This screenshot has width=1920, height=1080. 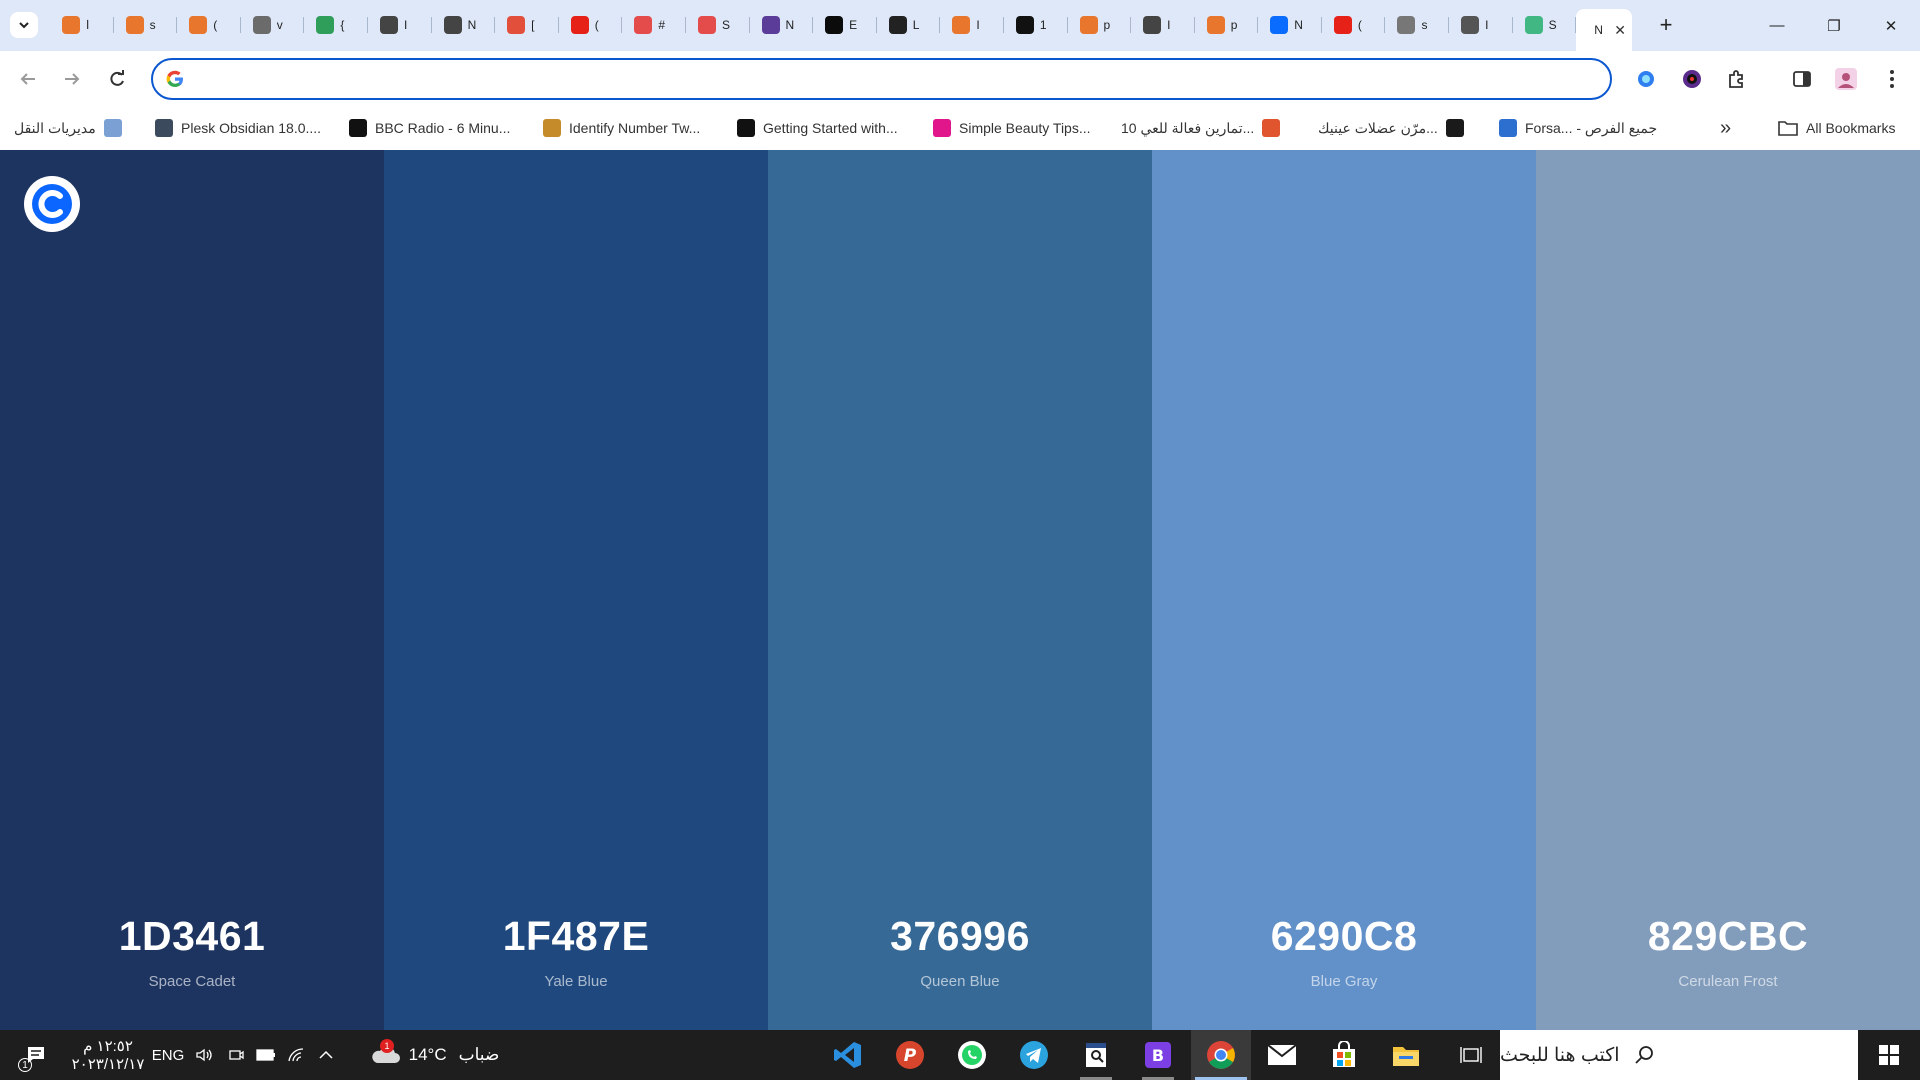 What do you see at coordinates (1679, 1055) in the screenshot?
I see `taskbar-search-box: اكتب هنا للبحث` at bounding box center [1679, 1055].